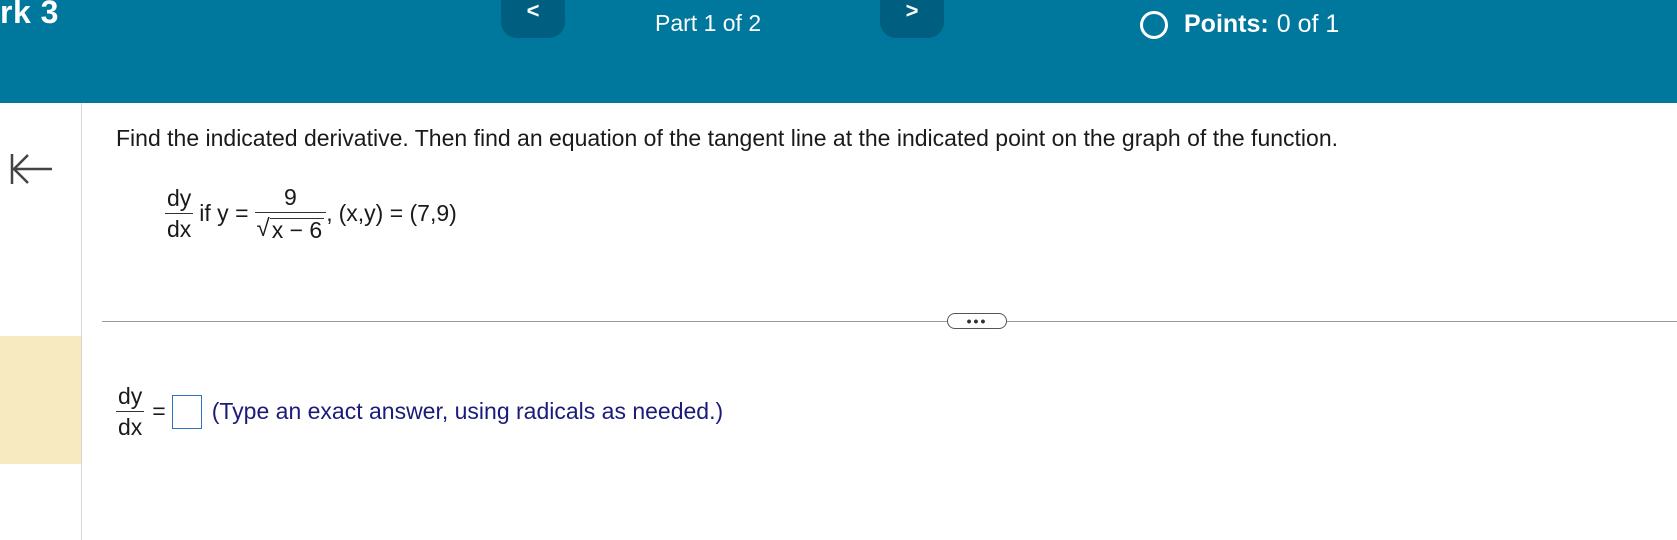 Image resolution: width=1677 pixels, height=540 pixels. Describe the element at coordinates (1308, 24) in the screenshot. I see `points-value: 0 of 1` at that location.